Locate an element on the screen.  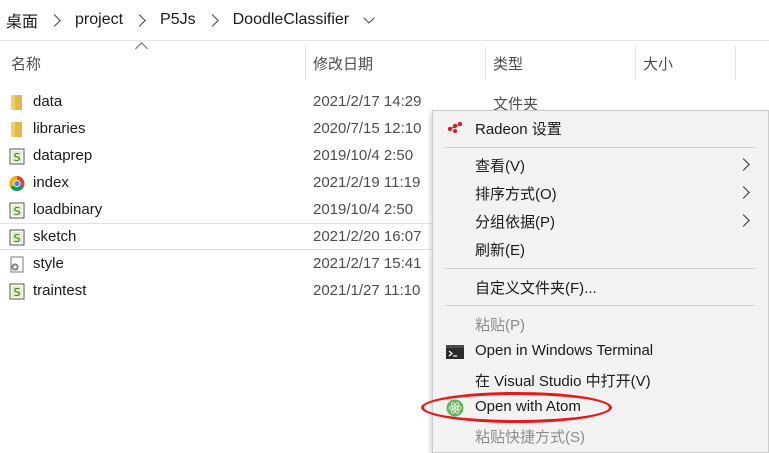
file-date: 2021/2/20 16:07 is located at coordinates (367, 236).